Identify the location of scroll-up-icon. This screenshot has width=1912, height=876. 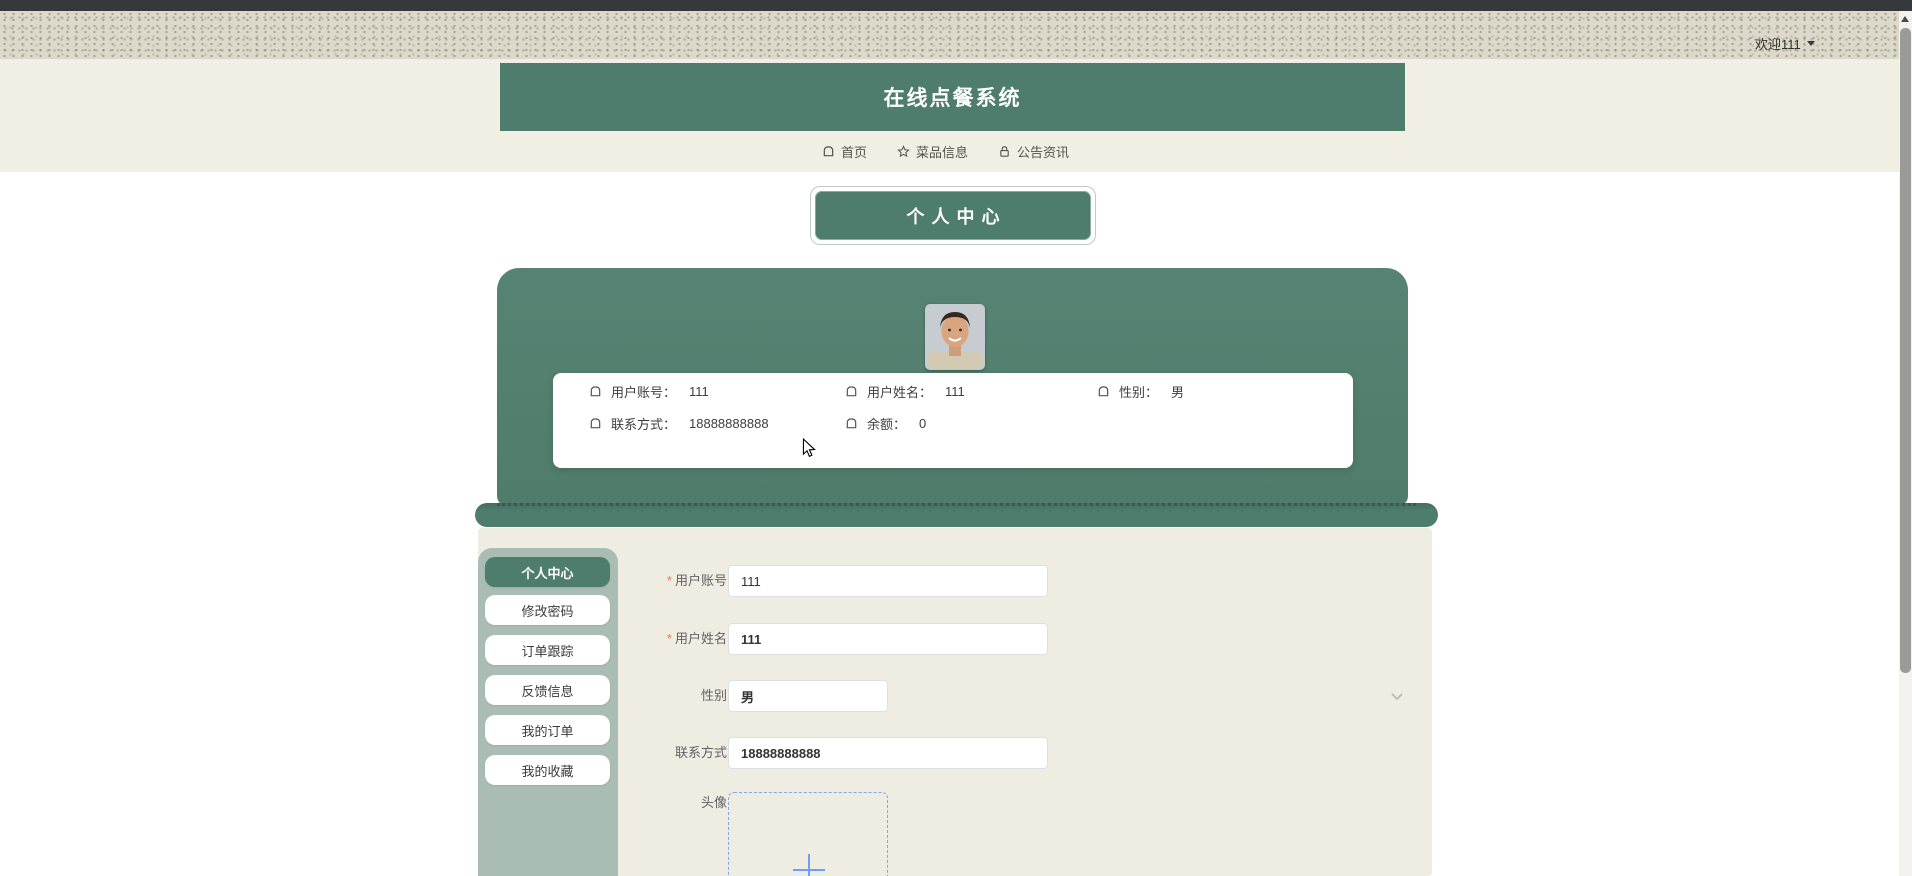
(1905, 19).